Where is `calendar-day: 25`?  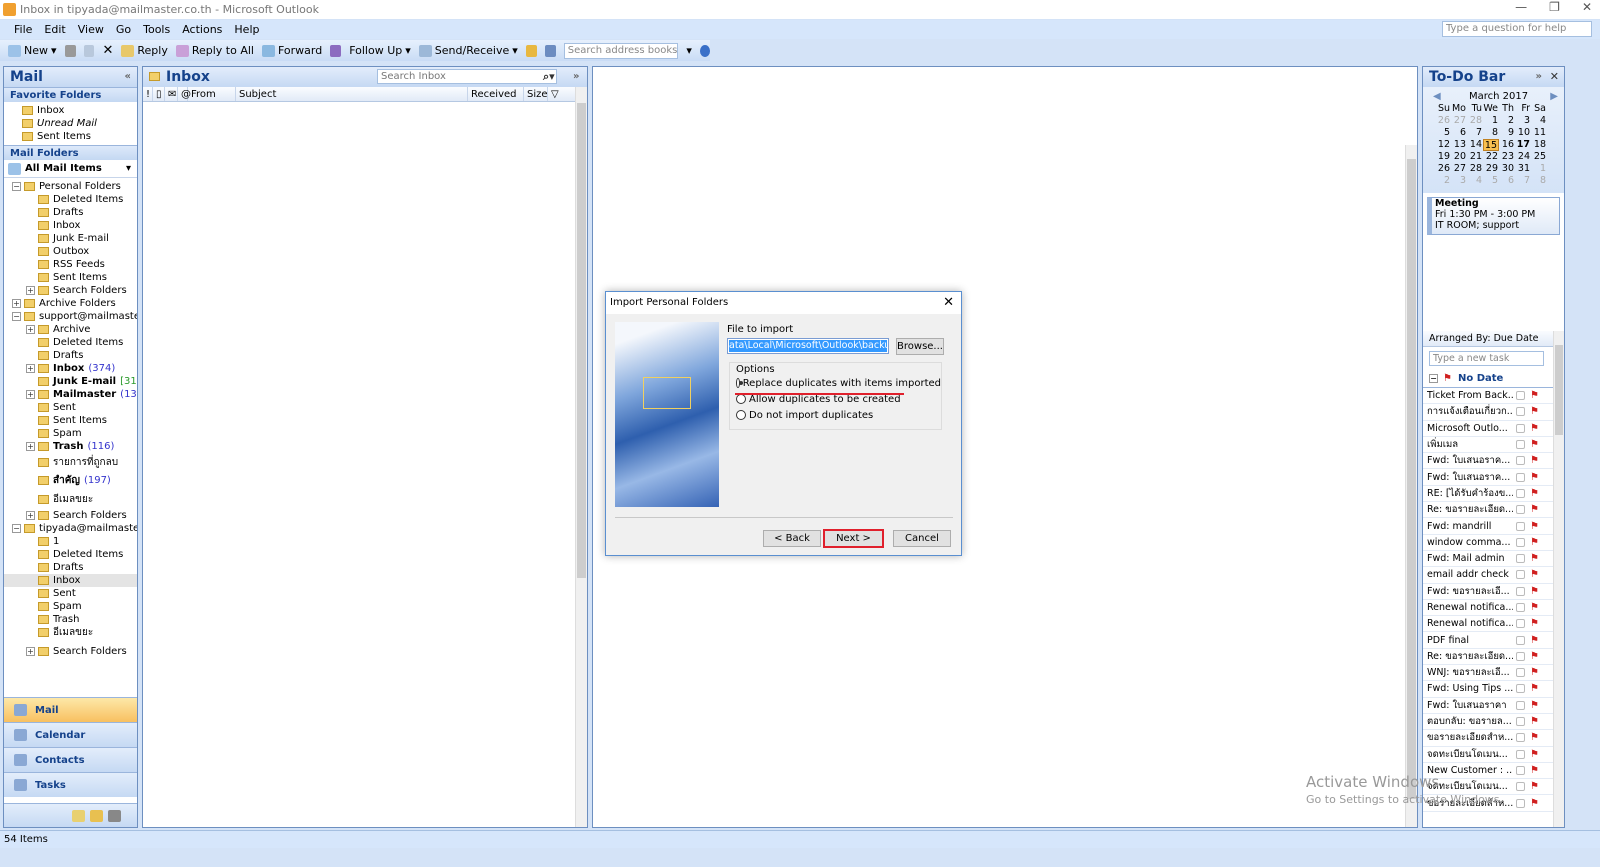
calendar-day: 25 is located at coordinates (1539, 157).